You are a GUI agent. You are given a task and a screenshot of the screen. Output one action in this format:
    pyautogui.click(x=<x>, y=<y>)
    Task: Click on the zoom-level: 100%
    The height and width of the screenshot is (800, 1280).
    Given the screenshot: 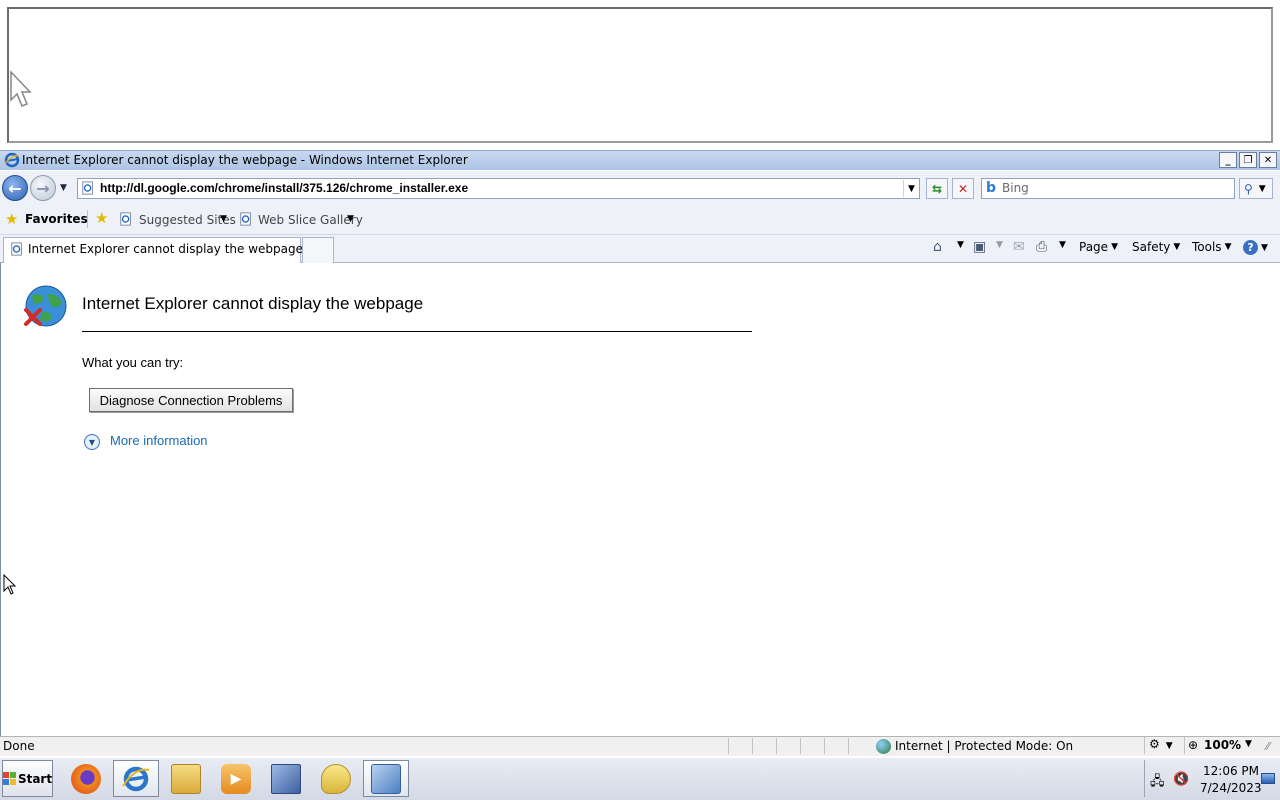 What is the action you would take?
    pyautogui.click(x=1222, y=745)
    